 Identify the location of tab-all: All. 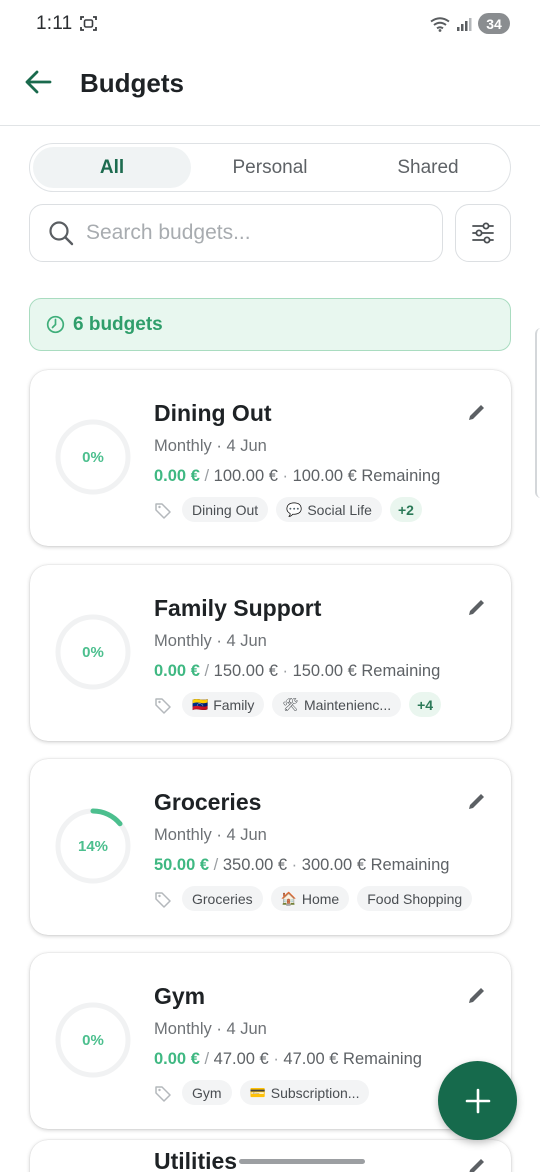
(112, 167).